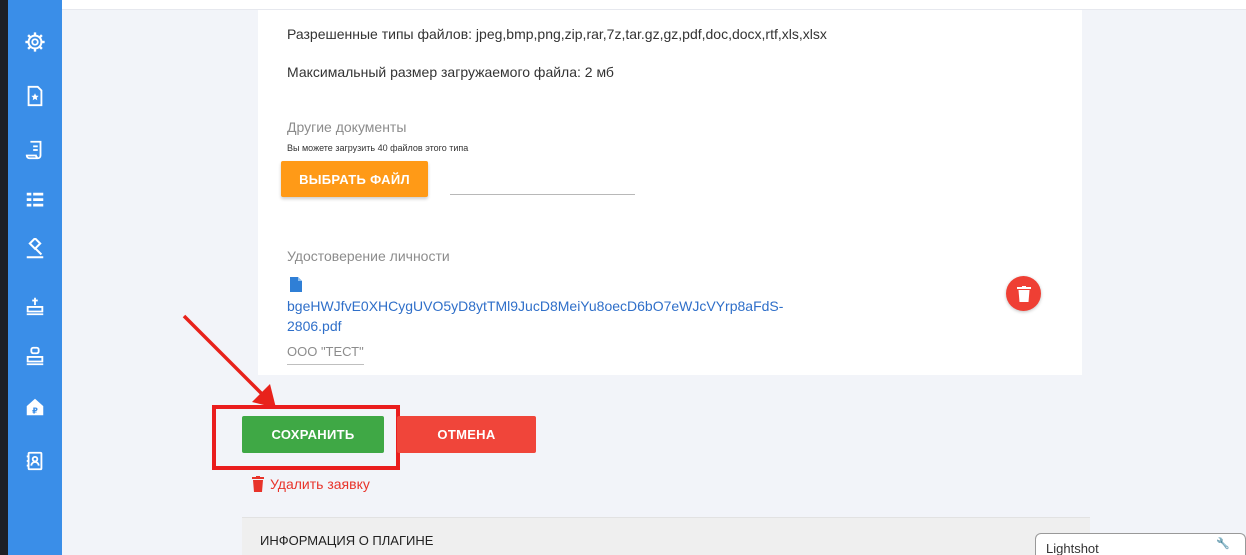  Describe the element at coordinates (35, 201) in the screenshot. I see `list-tree-icon` at that location.